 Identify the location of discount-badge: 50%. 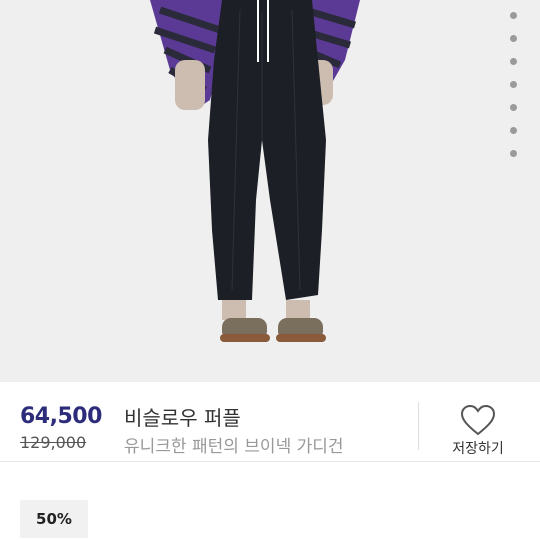
(54, 519).